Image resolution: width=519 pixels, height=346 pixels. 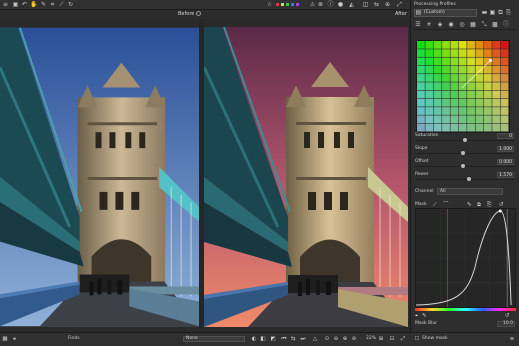 What do you see at coordinates (506, 25) in the screenshot?
I see `tab-metadata-icon: ⓘ` at bounding box center [506, 25].